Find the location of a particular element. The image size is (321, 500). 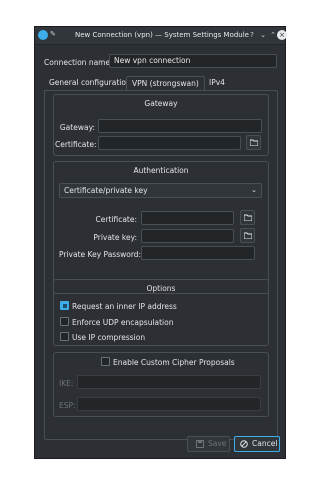

ip-compression-label: Use IP compression is located at coordinates (109, 337).